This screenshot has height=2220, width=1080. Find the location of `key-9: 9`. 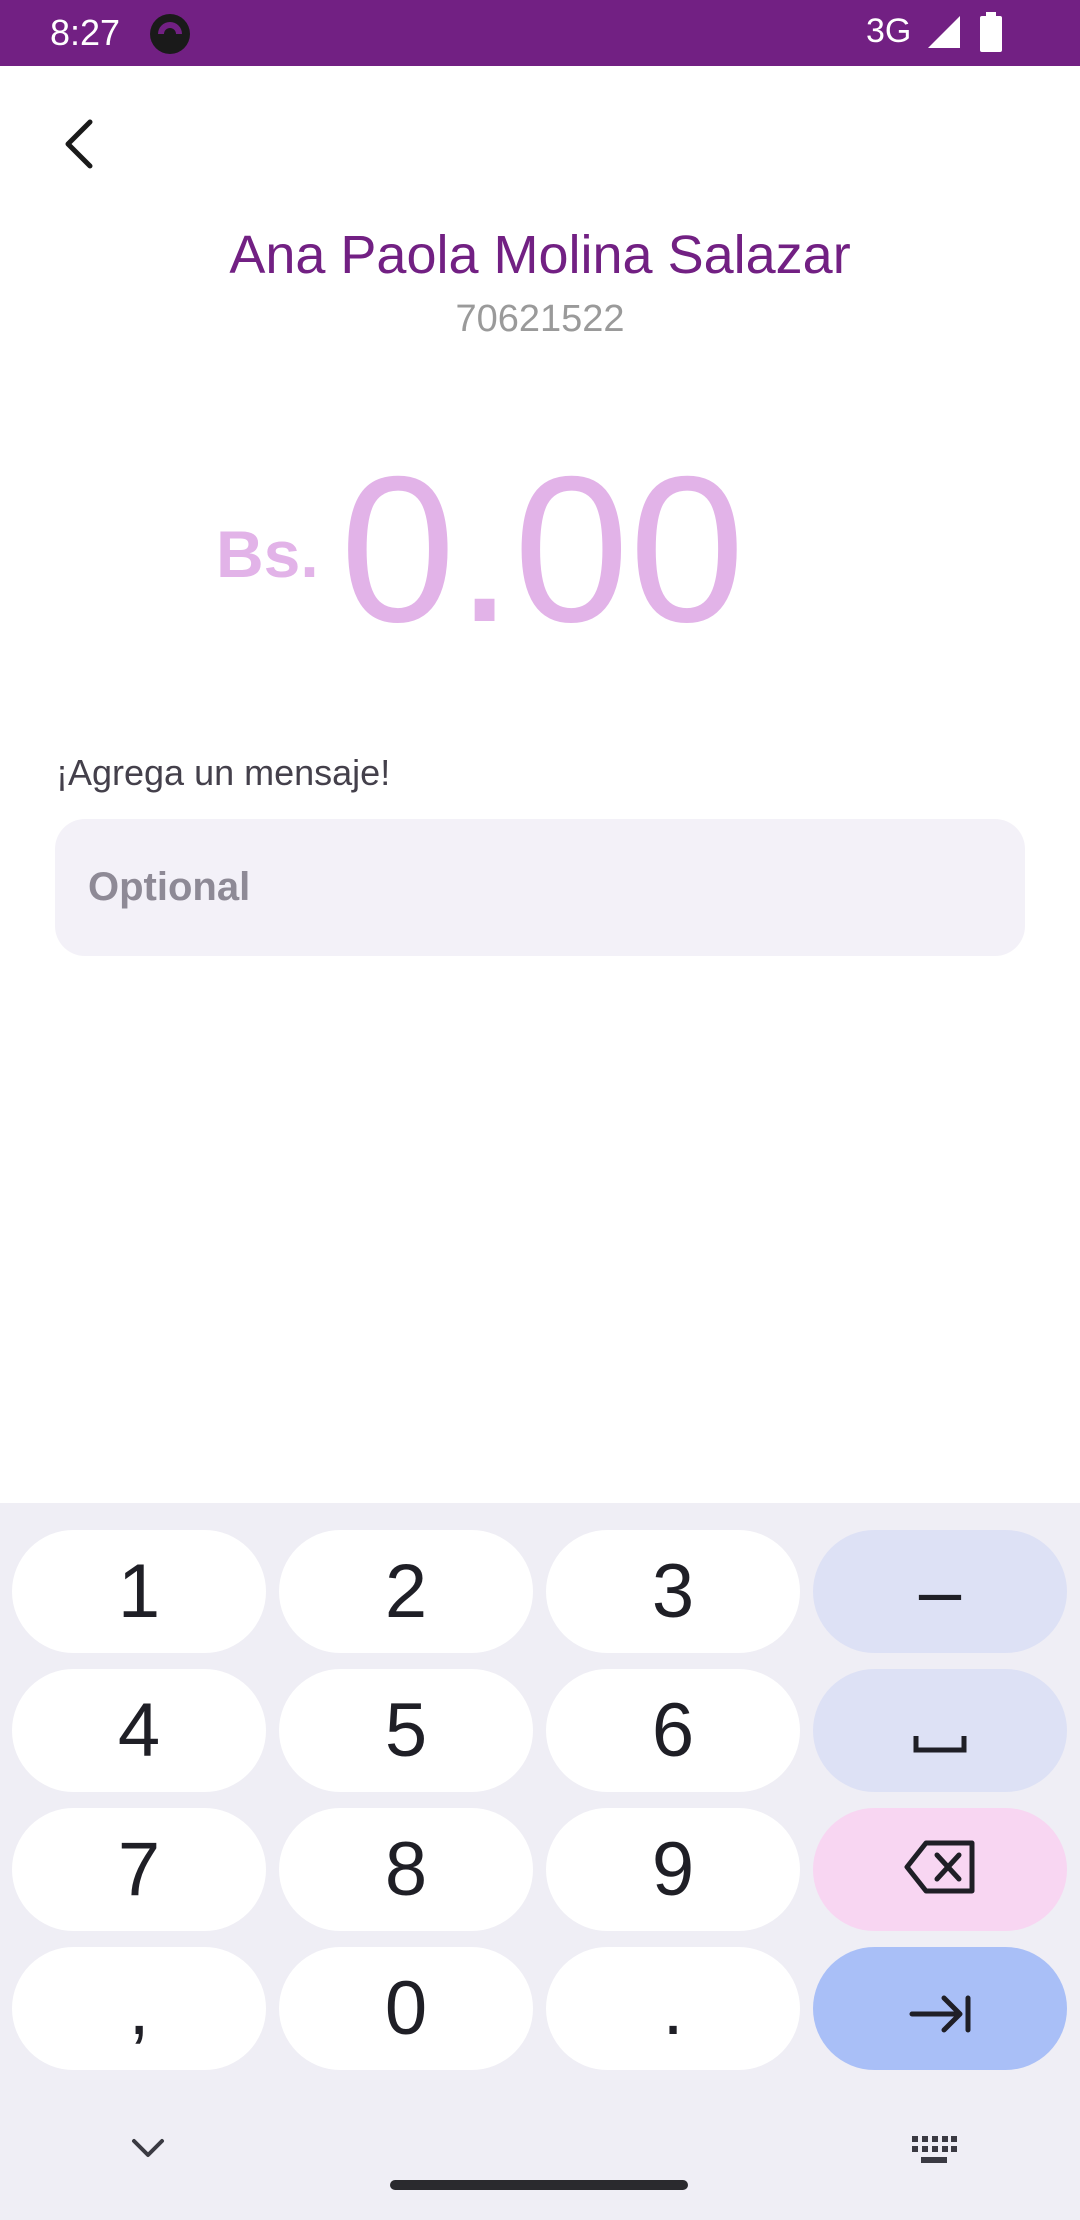

key-9: 9 is located at coordinates (673, 1869).